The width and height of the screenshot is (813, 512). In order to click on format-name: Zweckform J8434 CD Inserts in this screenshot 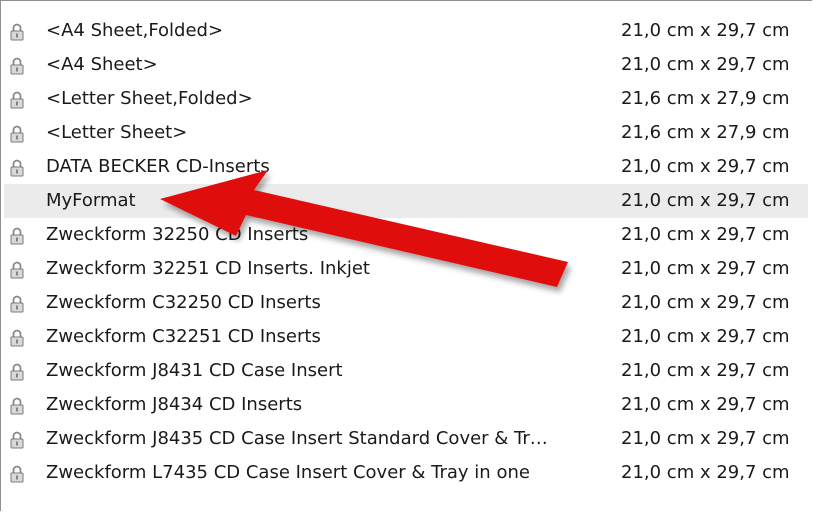, I will do `click(174, 404)`.